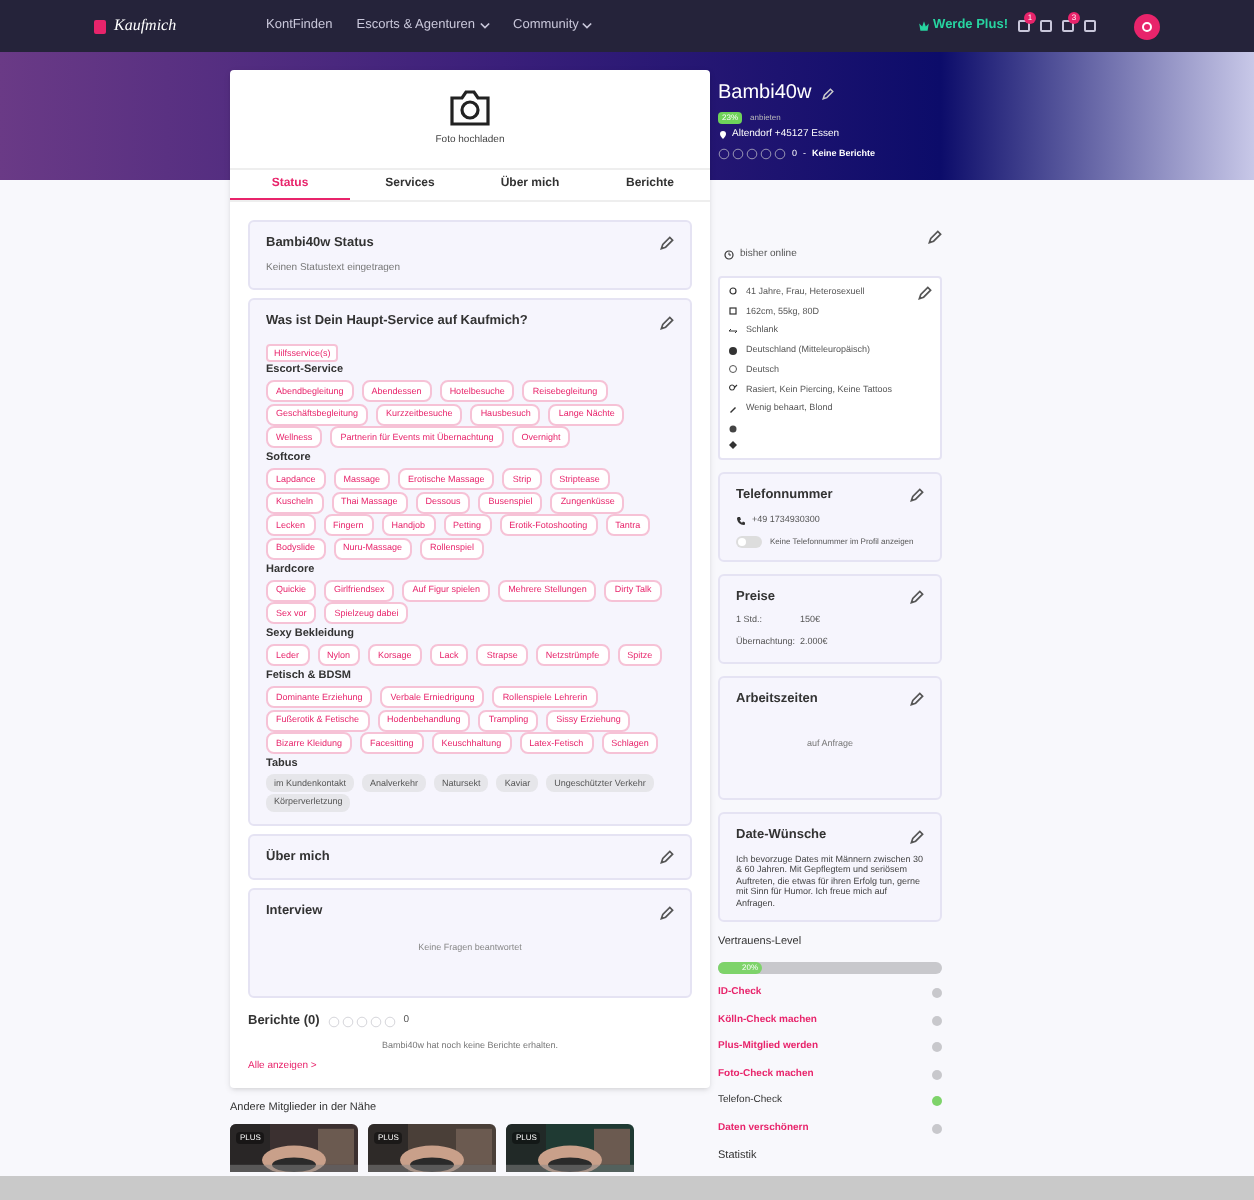  I want to click on logo: Kaufmich, so click(145, 26).